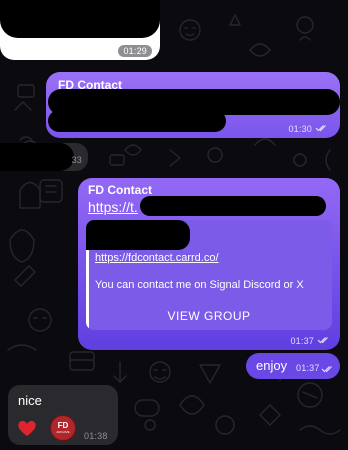 The image size is (348, 450). I want to click on message-text: nice, so click(30, 400).